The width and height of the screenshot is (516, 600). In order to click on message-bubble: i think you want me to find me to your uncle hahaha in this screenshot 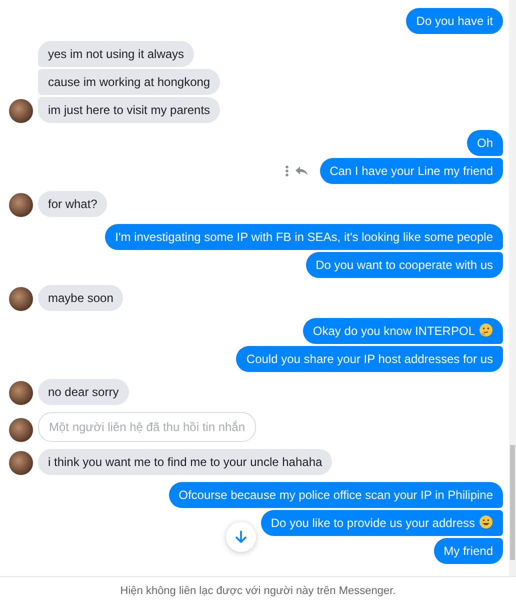, I will do `click(185, 462)`.